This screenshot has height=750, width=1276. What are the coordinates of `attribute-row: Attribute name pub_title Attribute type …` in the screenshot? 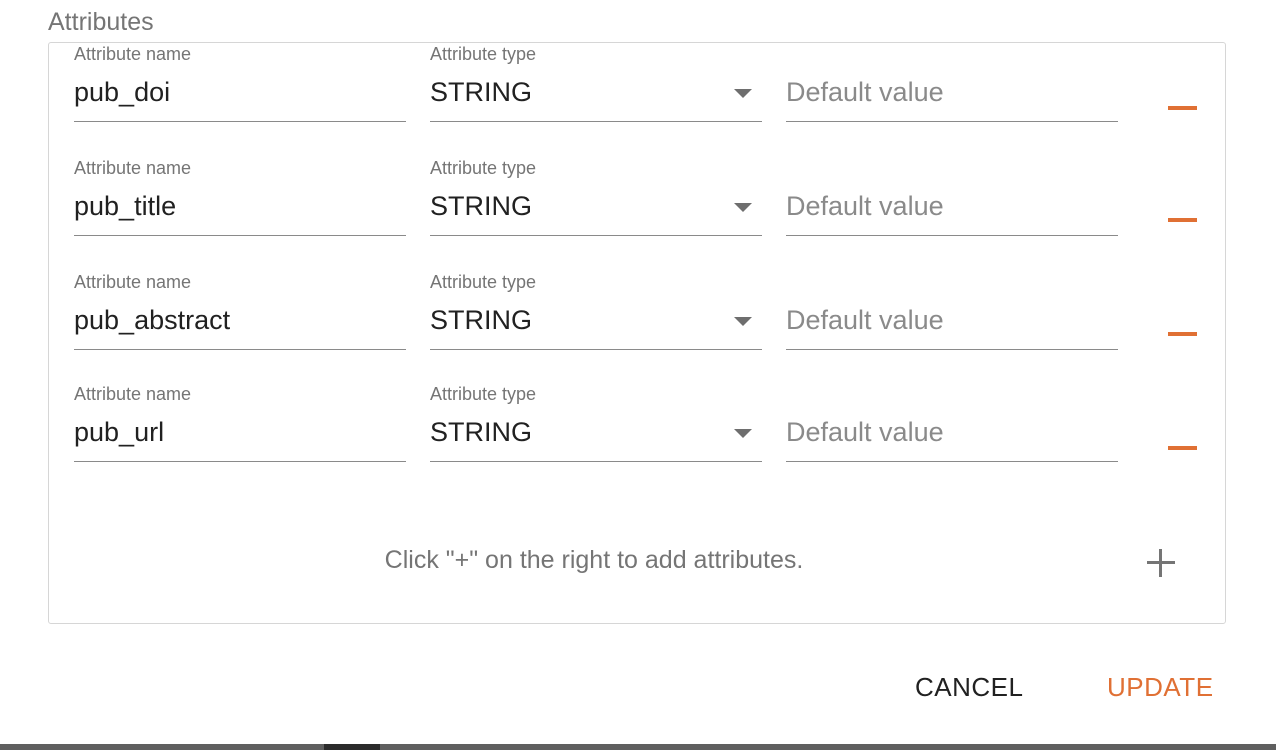 It's located at (637, 207).